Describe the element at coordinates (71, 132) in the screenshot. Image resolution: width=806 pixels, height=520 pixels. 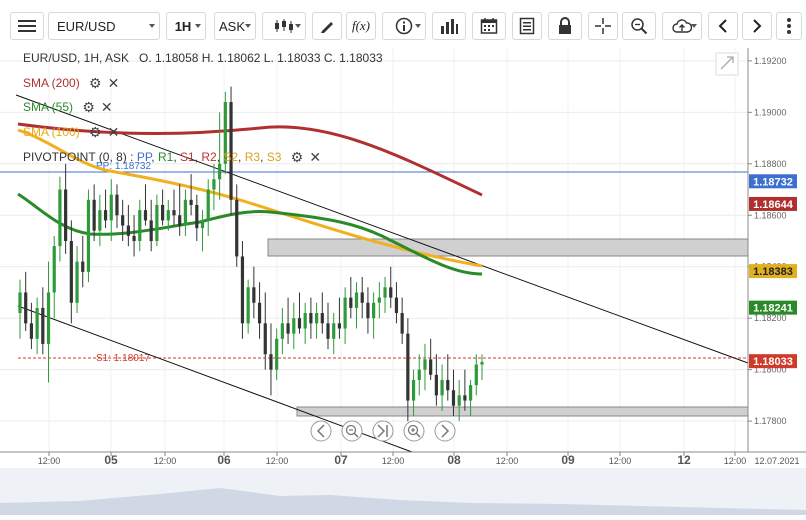
I see `legend-sma100: SMA (100) ⚙ ✕` at that location.